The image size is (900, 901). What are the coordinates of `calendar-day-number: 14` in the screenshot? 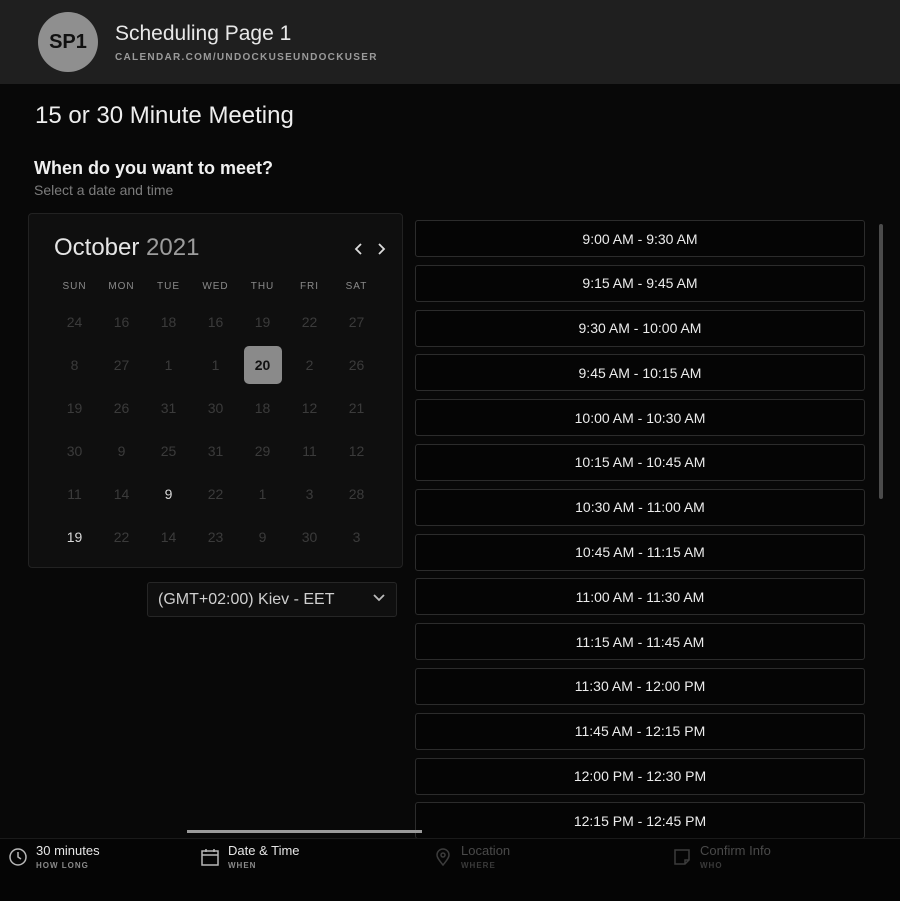 It's located at (121, 493).